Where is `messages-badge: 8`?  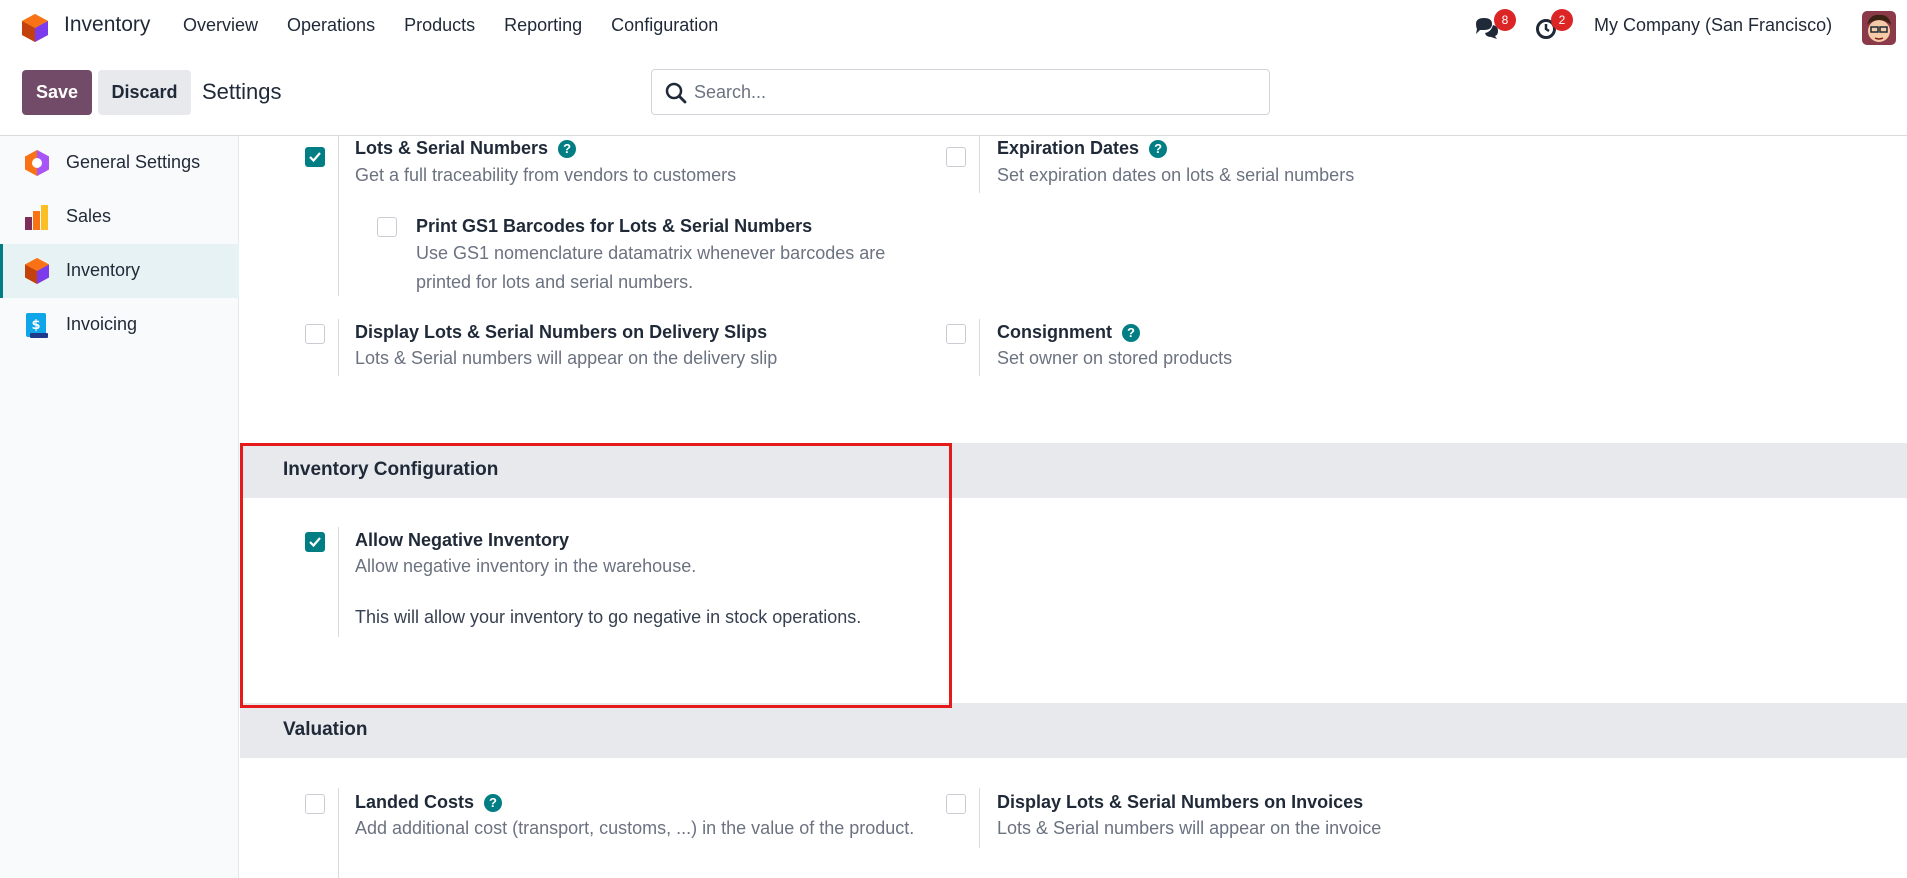 messages-badge: 8 is located at coordinates (1505, 20).